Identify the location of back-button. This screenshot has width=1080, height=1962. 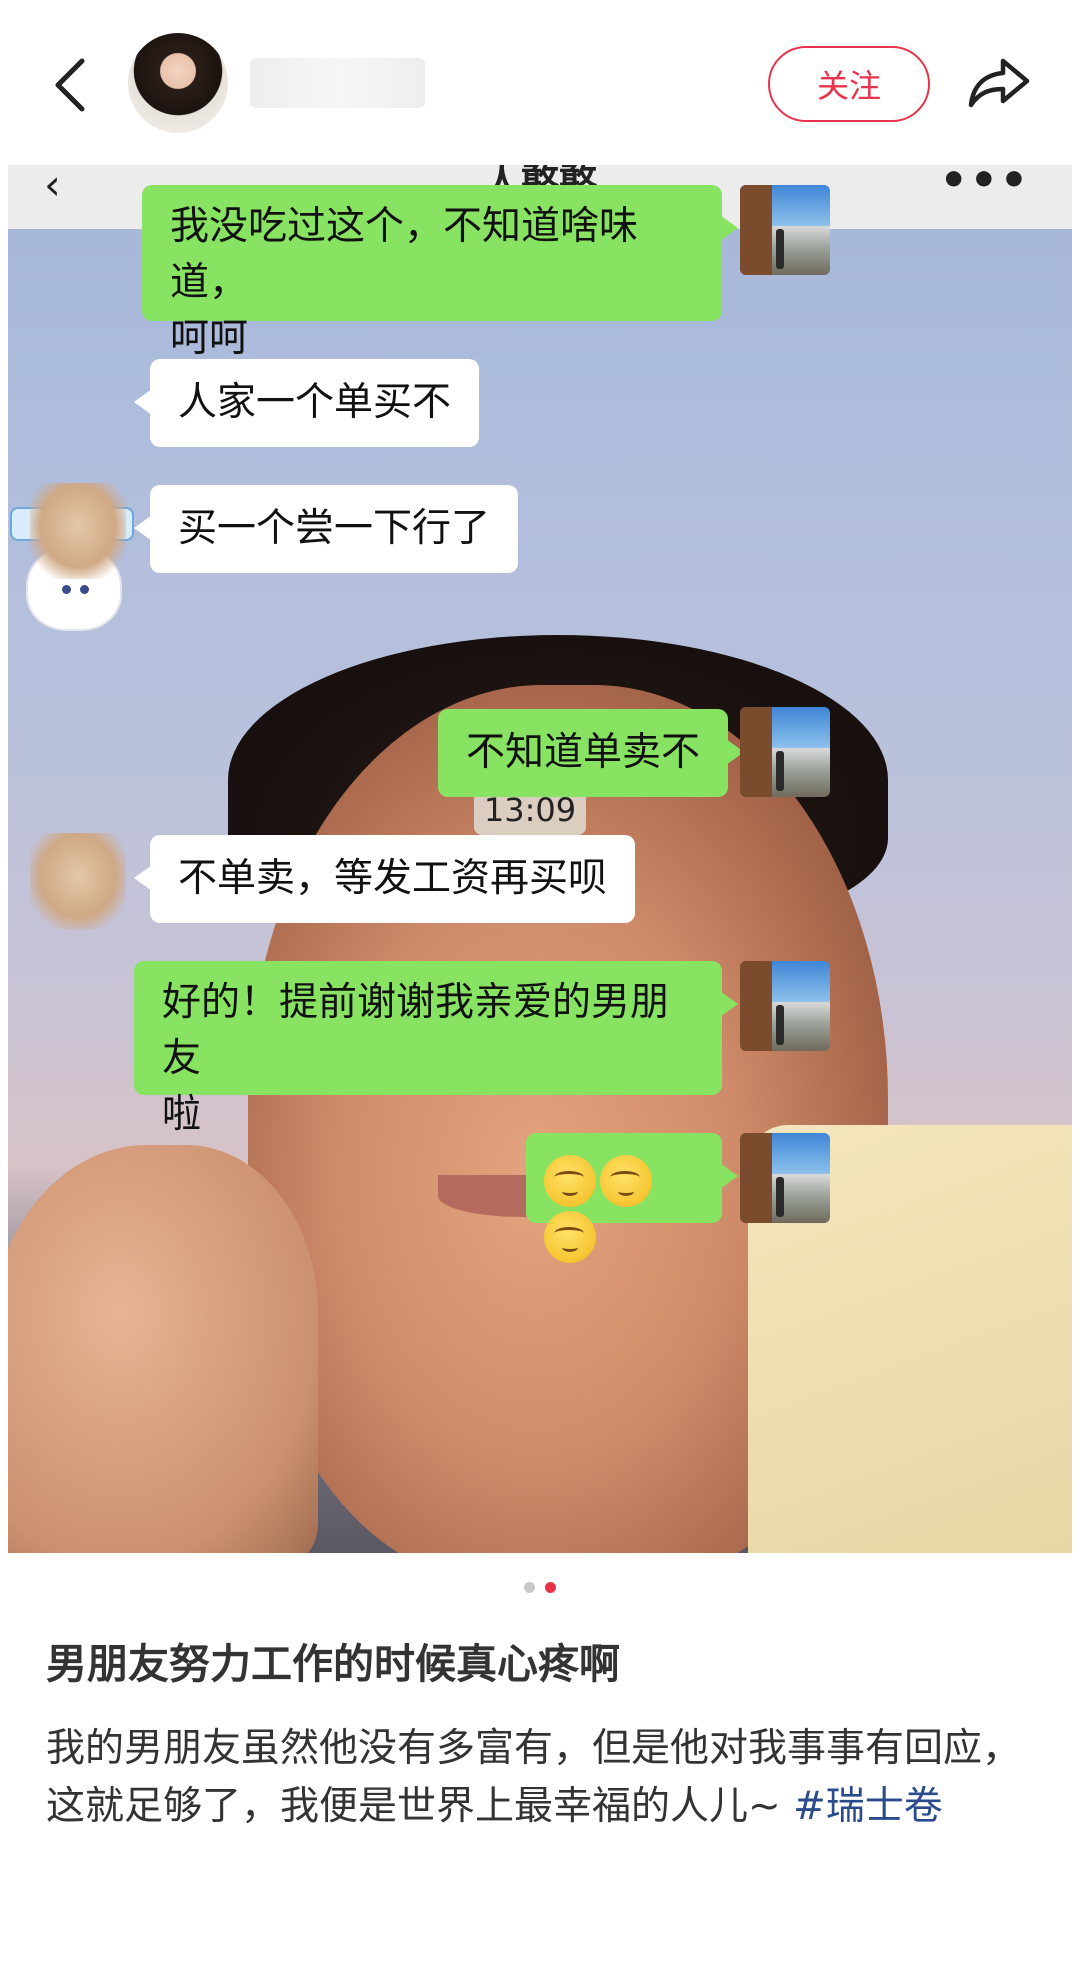
(70, 85).